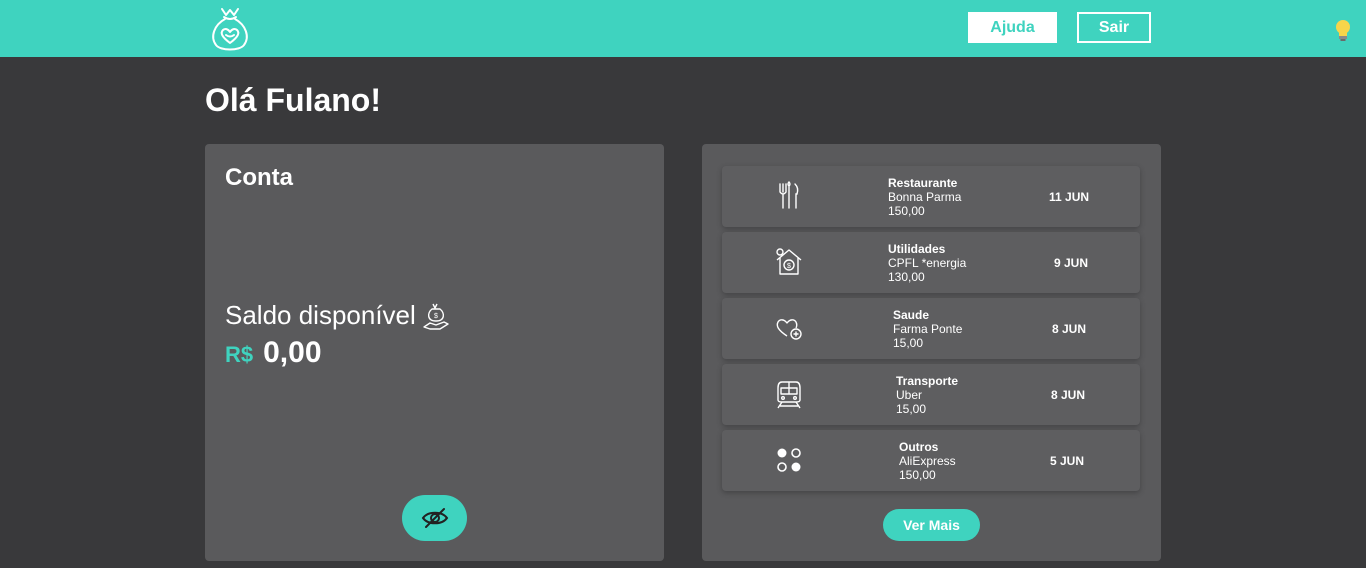 Image resolution: width=1366 pixels, height=568 pixels. I want to click on transaction-merchant: CPFL *energia, so click(927, 263).